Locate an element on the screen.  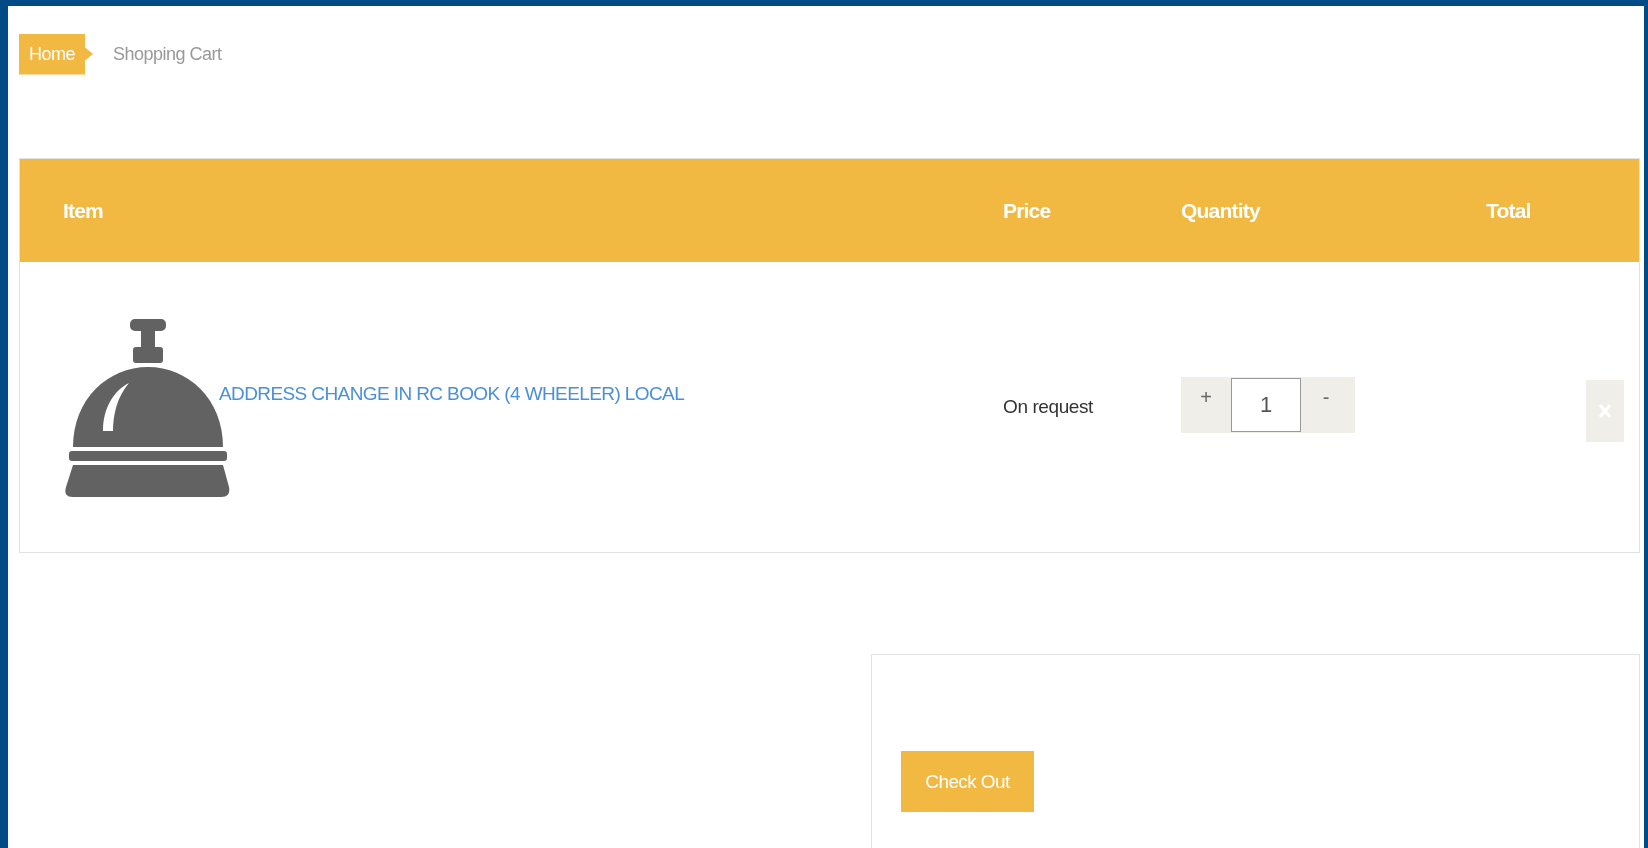
column-header: Item is located at coordinates (83, 210).